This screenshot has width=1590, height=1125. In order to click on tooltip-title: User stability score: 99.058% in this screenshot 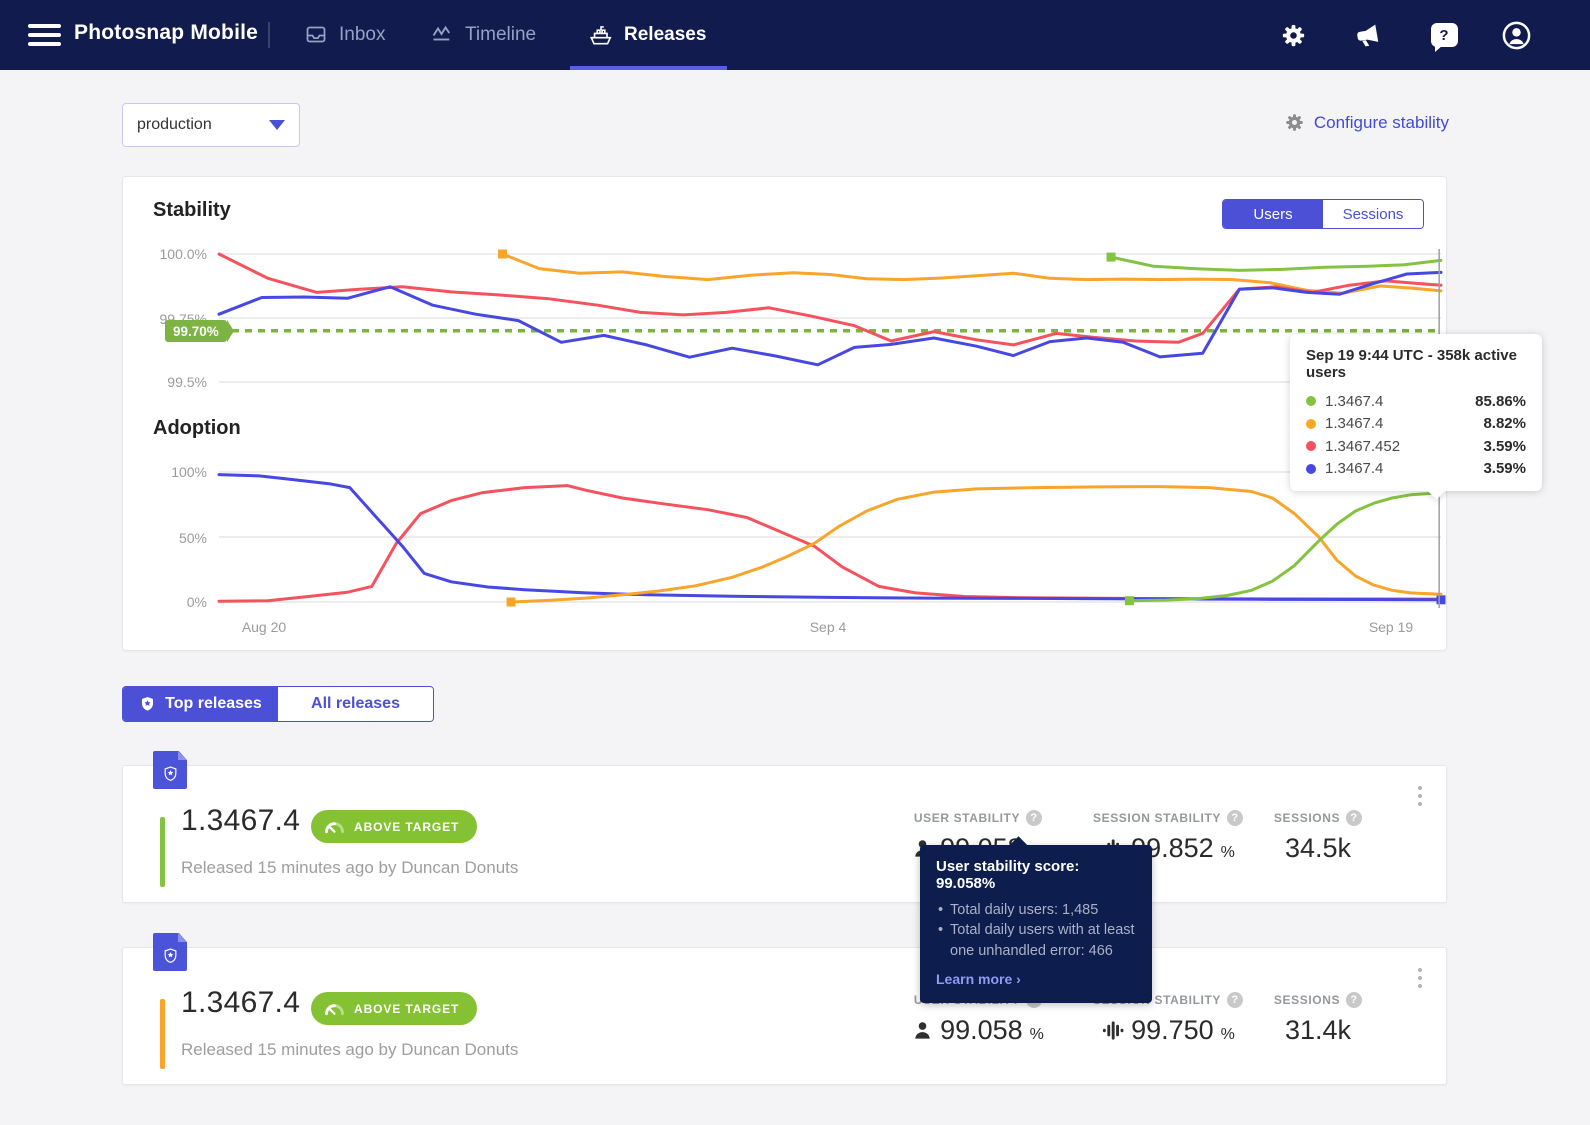, I will do `click(1008, 875)`.